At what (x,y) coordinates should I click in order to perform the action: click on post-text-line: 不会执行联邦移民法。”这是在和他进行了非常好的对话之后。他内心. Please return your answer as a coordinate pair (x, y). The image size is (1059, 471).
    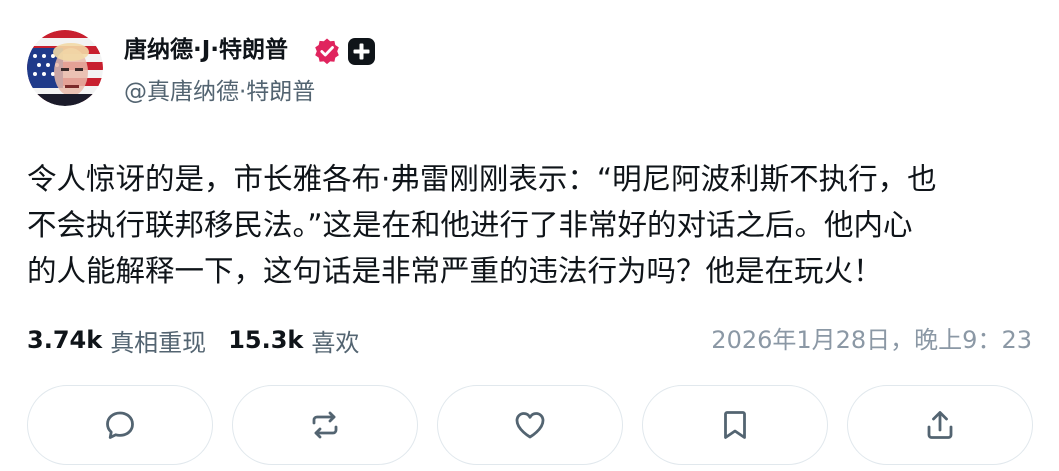
    Looking at the image, I should click on (470, 225).